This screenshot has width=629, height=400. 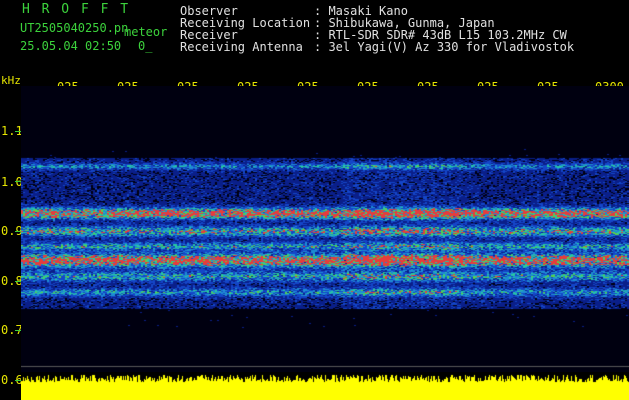 I want to click on freq-unit-label: kHz, so click(x=11, y=80).